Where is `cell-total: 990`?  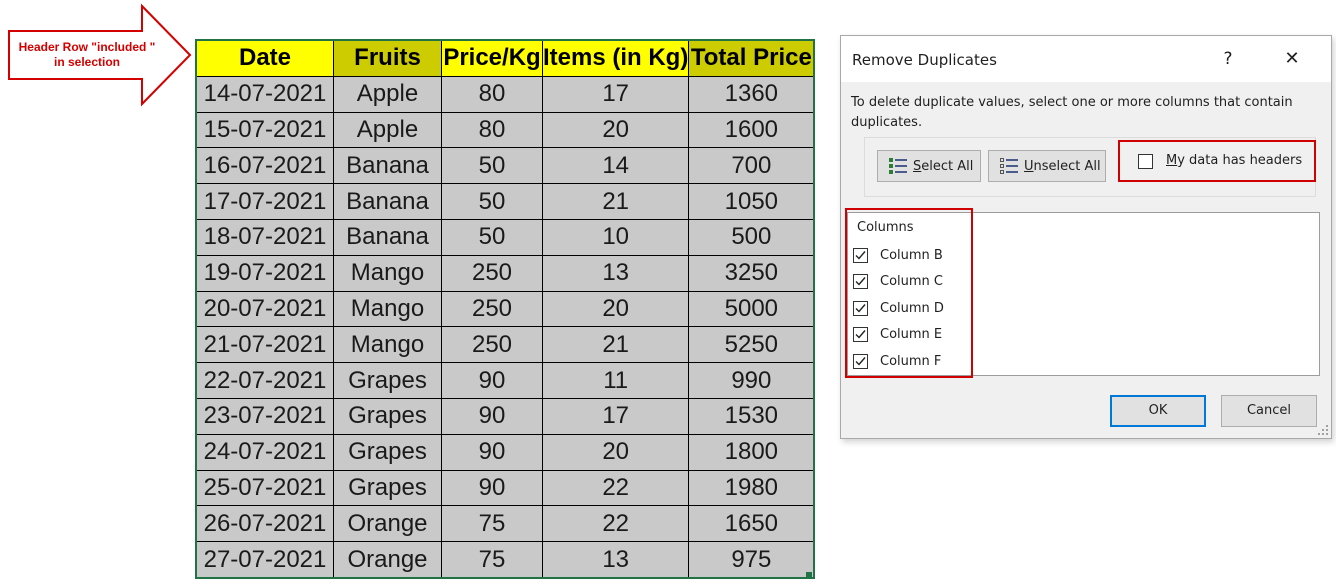
cell-total: 990 is located at coordinates (751, 380).